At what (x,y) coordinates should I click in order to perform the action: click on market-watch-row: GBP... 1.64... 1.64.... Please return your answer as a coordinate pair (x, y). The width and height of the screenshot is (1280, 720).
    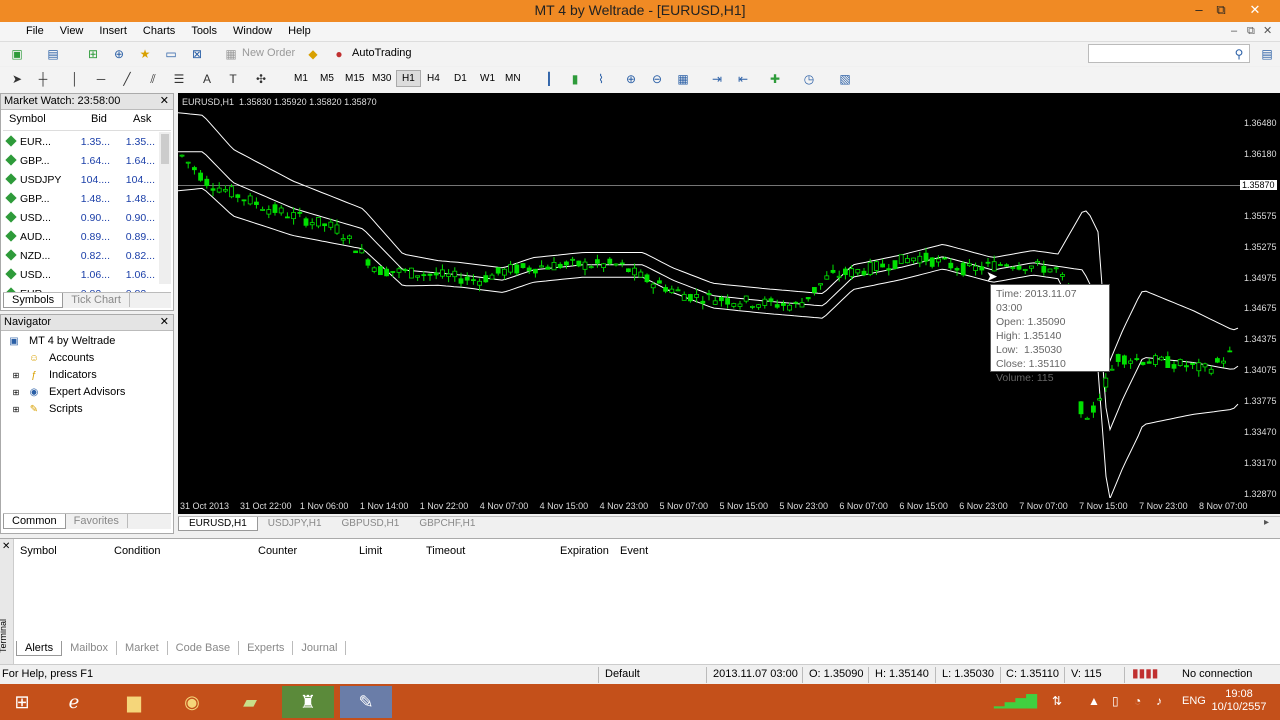
    Looking at the image, I should click on (81, 160).